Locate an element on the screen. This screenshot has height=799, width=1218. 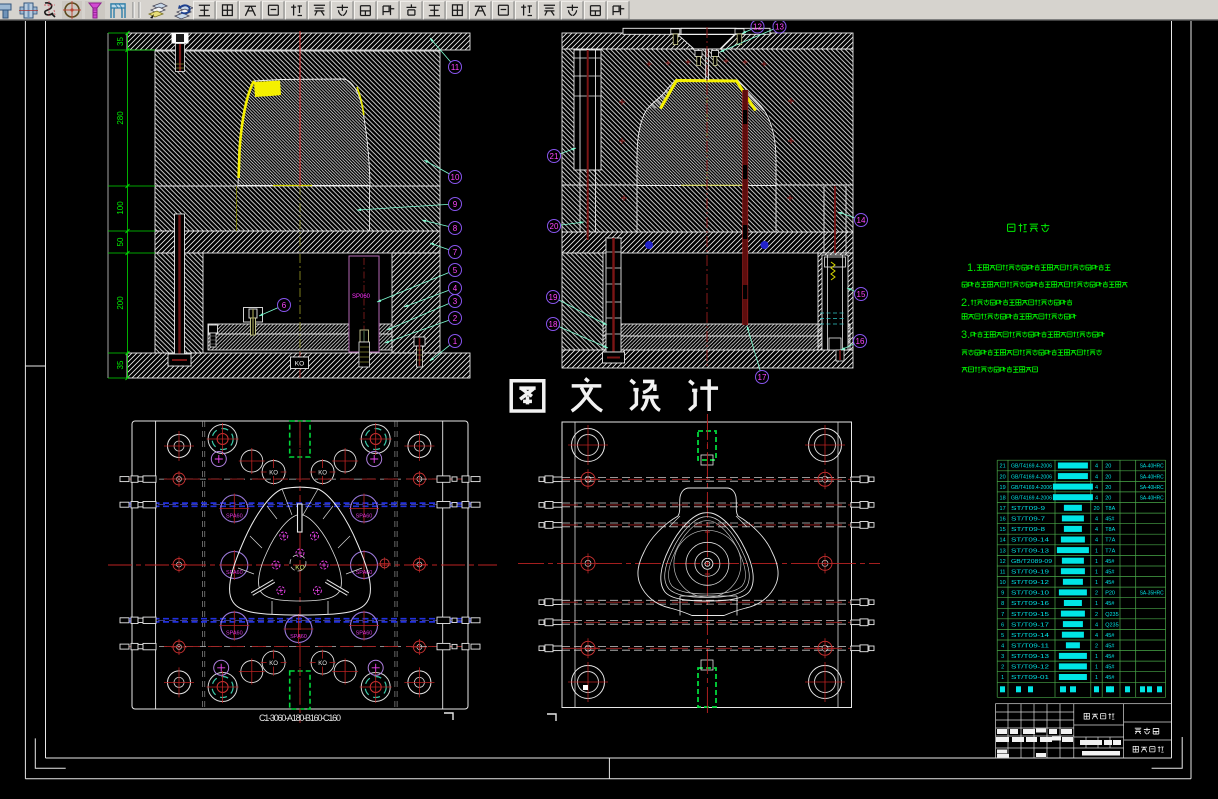
svg-text: ST/T09-9 is located at coordinates (1028, 509).